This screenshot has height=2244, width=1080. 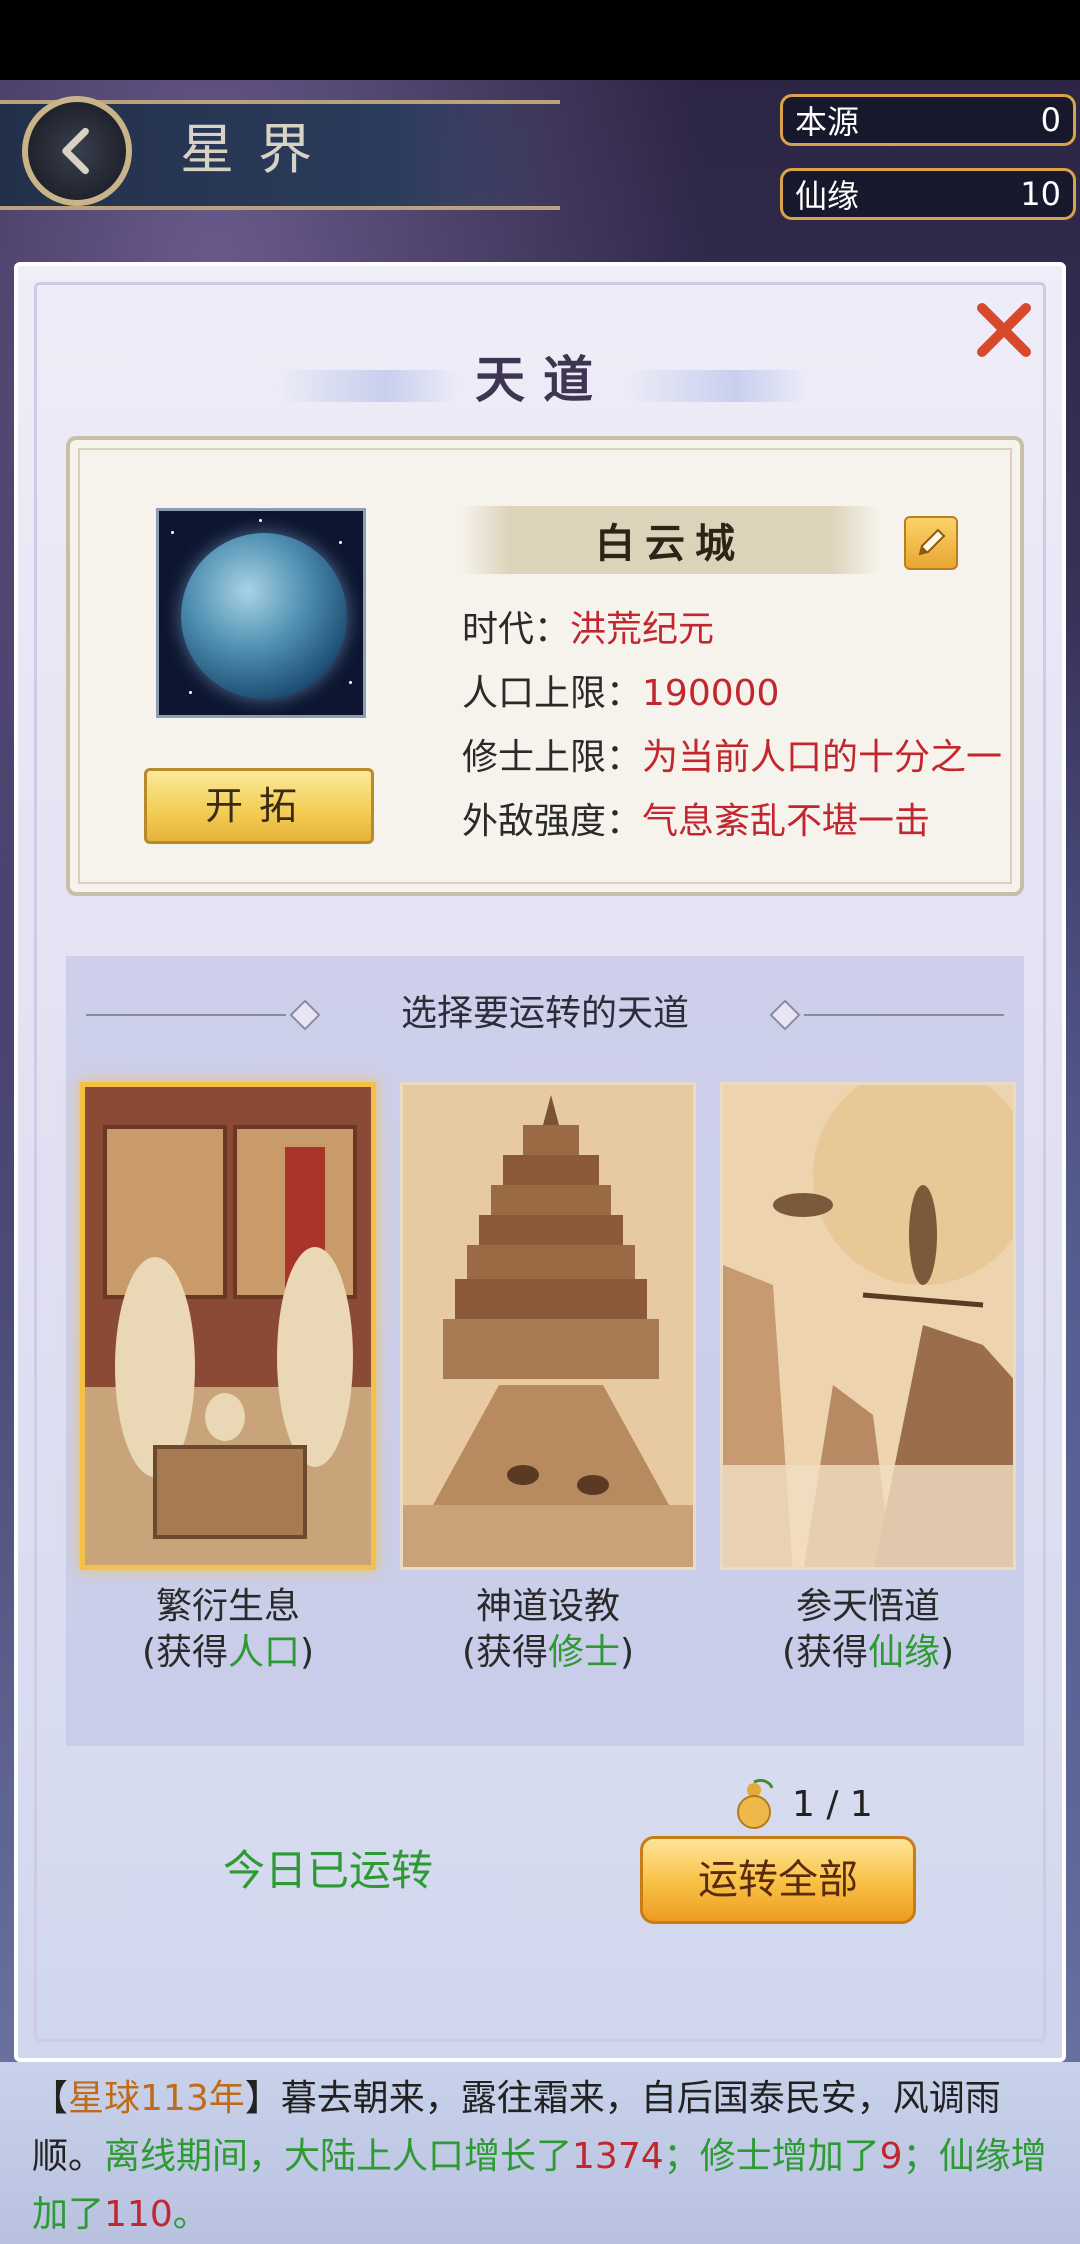 I want to click on city-name-banner: 白云城, so click(x=670, y=540).